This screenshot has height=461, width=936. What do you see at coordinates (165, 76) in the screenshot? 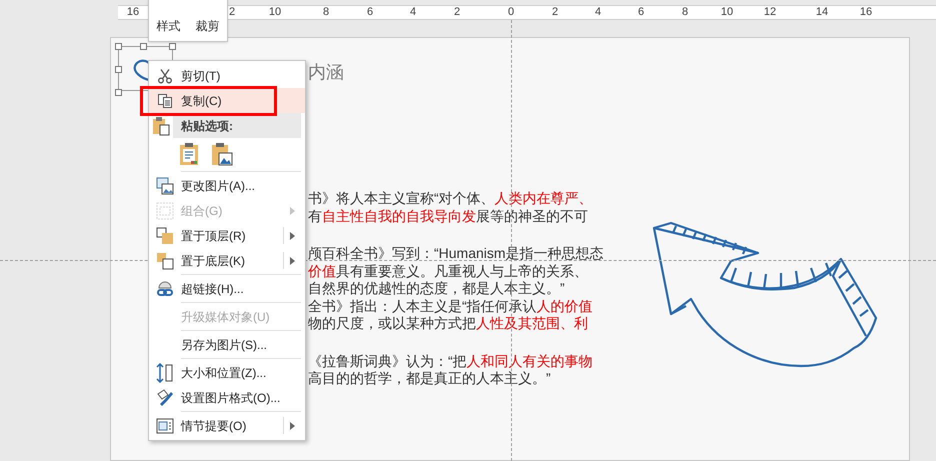
I see `scissors-icon` at bounding box center [165, 76].